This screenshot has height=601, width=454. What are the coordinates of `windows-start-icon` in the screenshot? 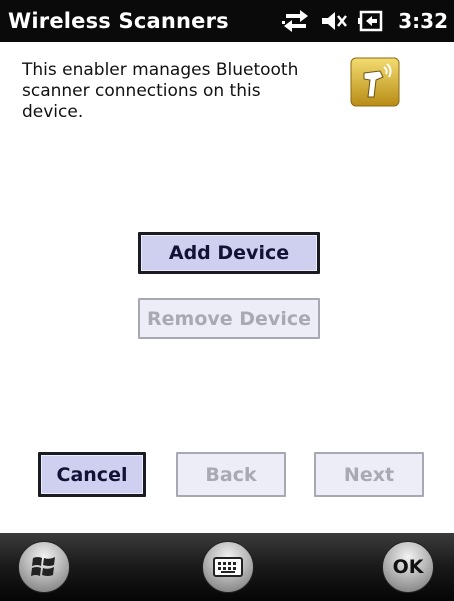 It's located at (43, 566).